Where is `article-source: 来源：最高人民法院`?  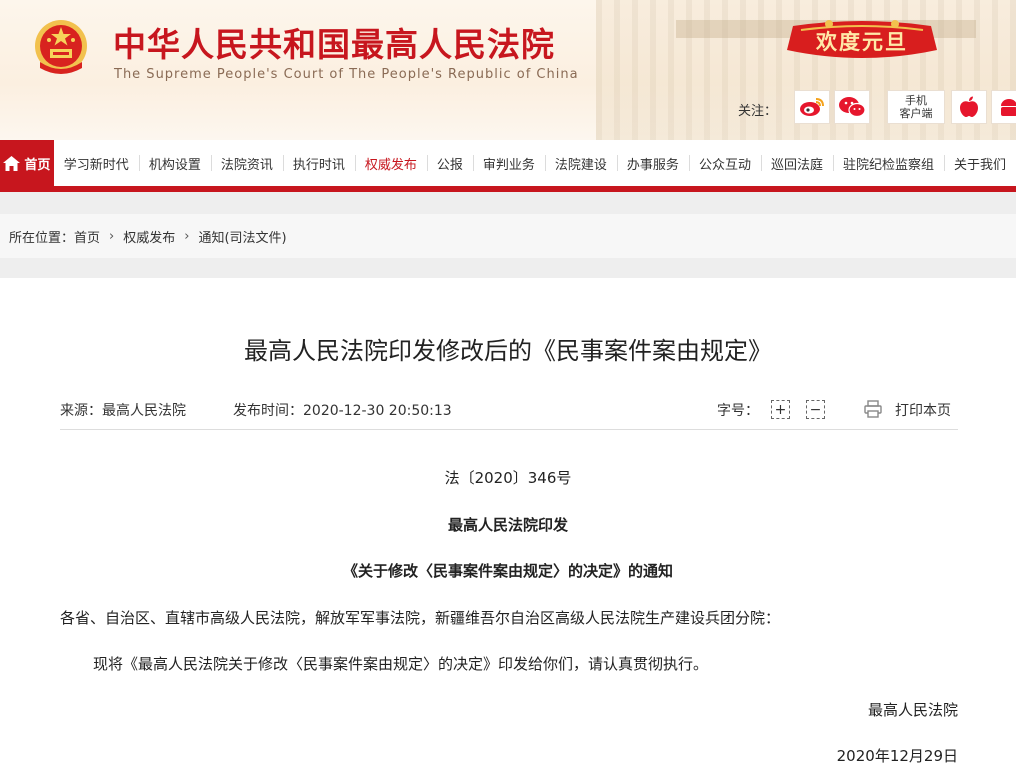
article-source: 来源：最高人民法院 is located at coordinates (123, 411).